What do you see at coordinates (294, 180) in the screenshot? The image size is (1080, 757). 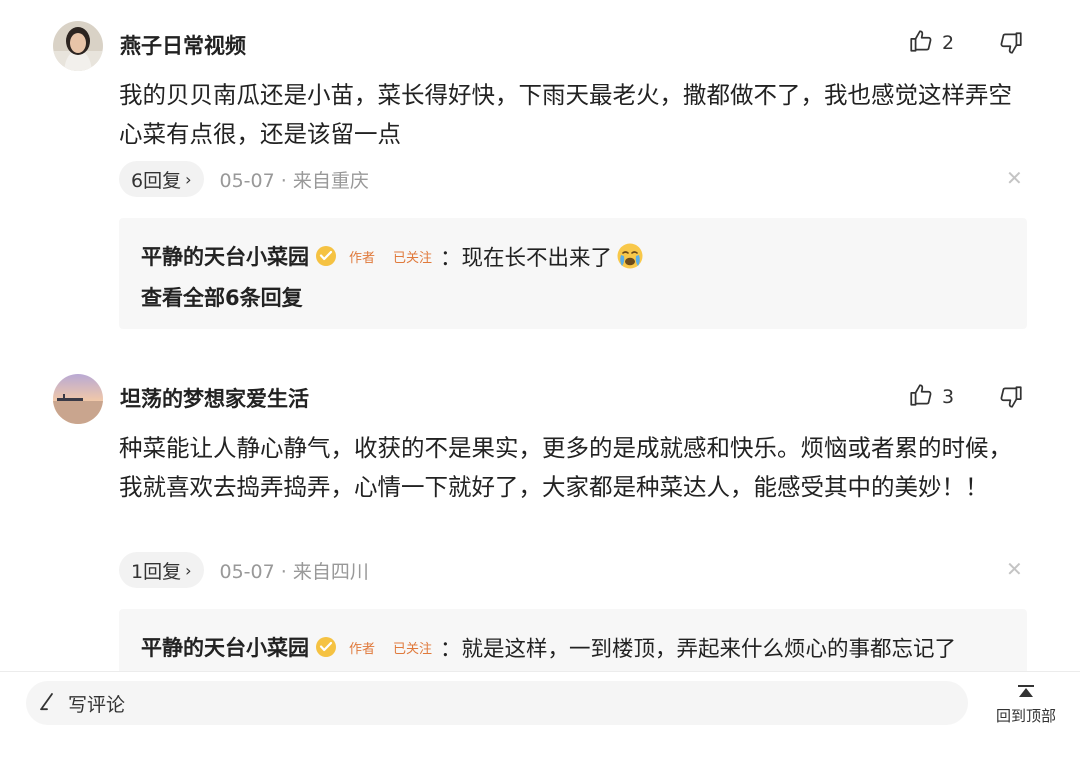 I see `comment-date-location: 05-07 · 来自重庆` at bounding box center [294, 180].